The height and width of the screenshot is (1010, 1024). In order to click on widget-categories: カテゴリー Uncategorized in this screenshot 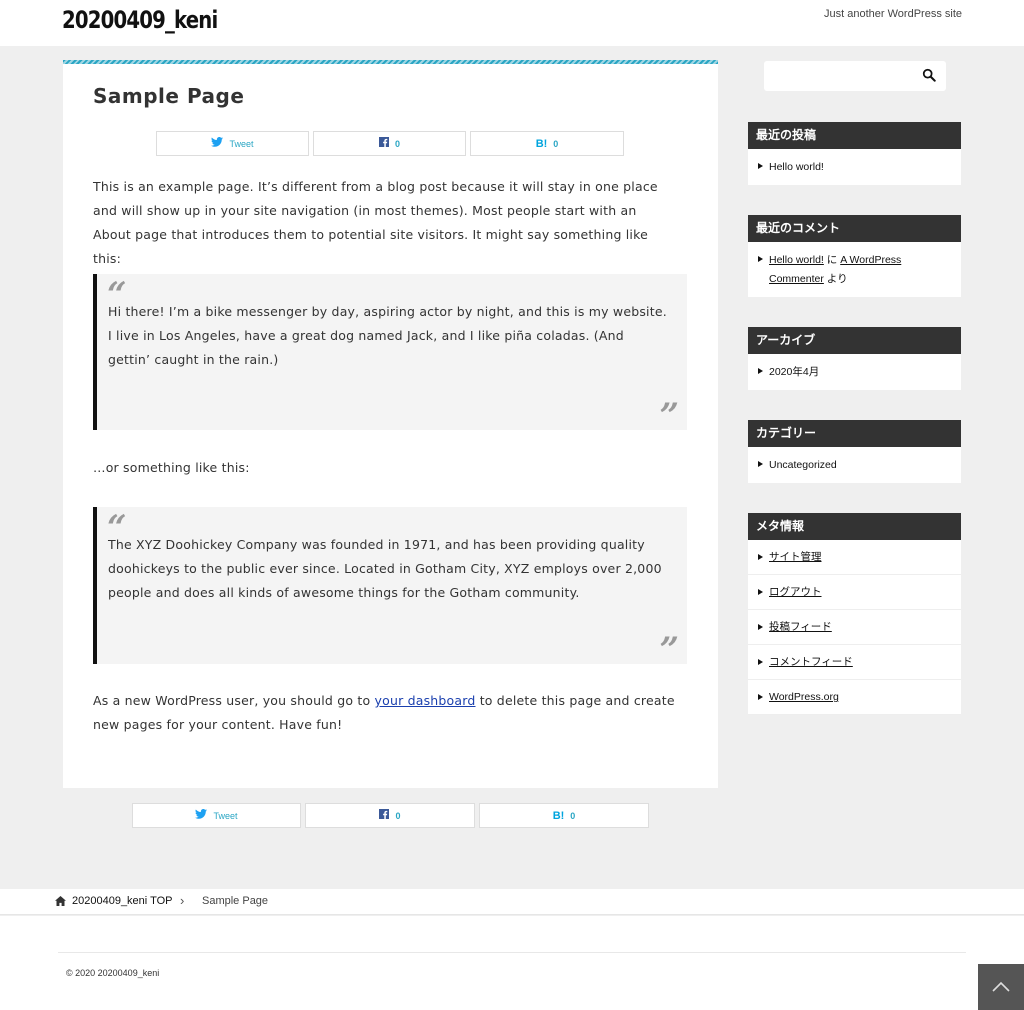, I will do `click(854, 451)`.